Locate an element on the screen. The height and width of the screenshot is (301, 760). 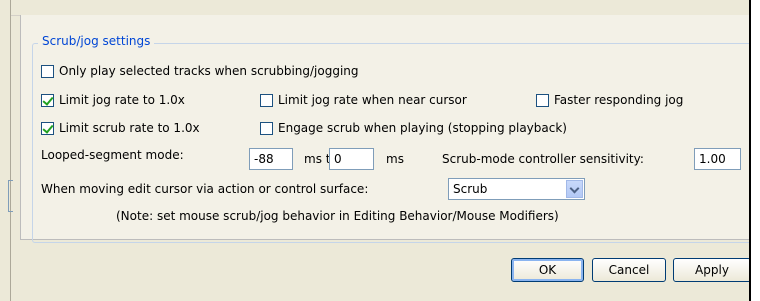
option-faster-jog: Faster responding jog is located at coordinates (609, 100).